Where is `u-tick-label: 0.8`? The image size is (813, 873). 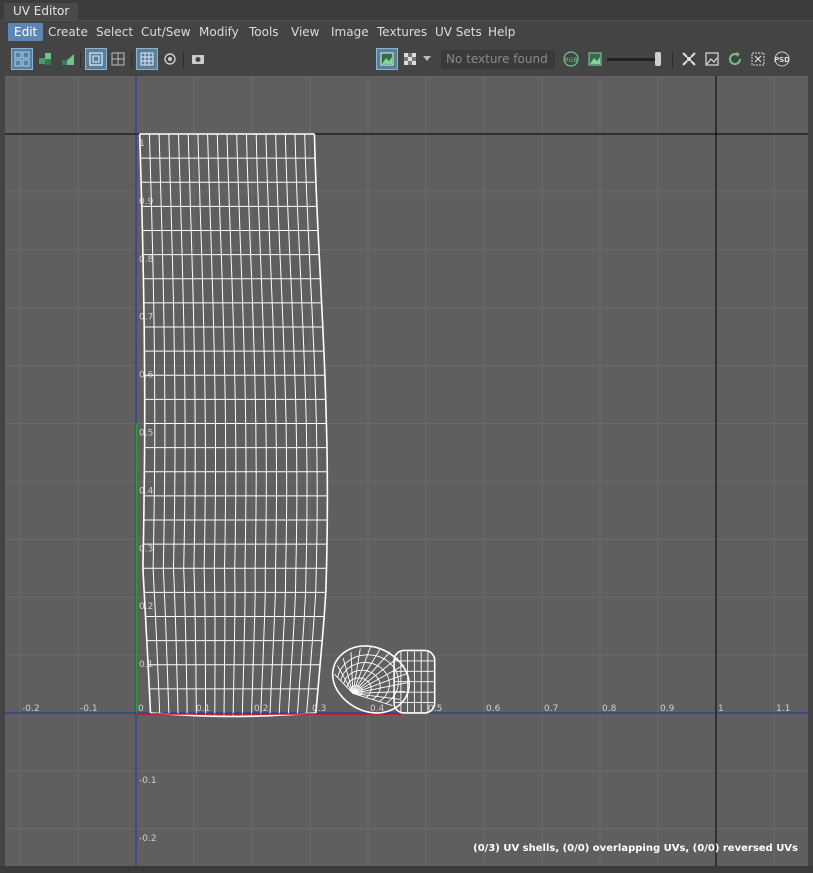 u-tick-label: 0.8 is located at coordinates (609, 709).